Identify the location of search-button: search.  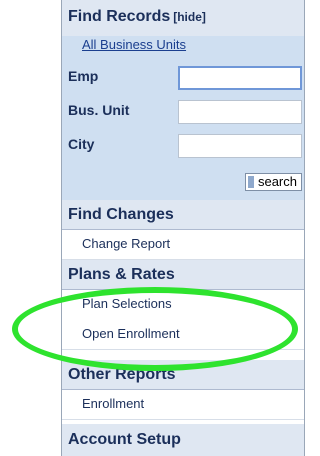
(273, 182).